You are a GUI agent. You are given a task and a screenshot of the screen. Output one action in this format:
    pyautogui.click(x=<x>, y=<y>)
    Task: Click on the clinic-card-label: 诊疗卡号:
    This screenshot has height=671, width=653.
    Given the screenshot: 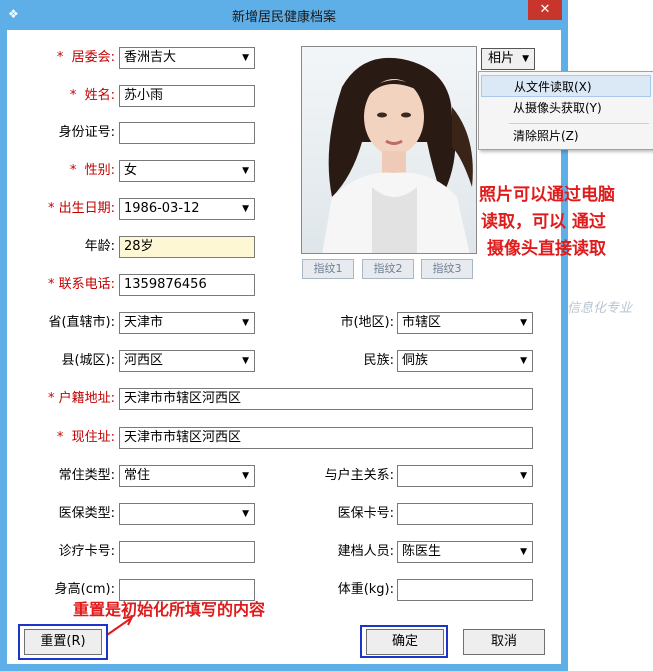 What is the action you would take?
    pyautogui.click(x=86, y=551)
    